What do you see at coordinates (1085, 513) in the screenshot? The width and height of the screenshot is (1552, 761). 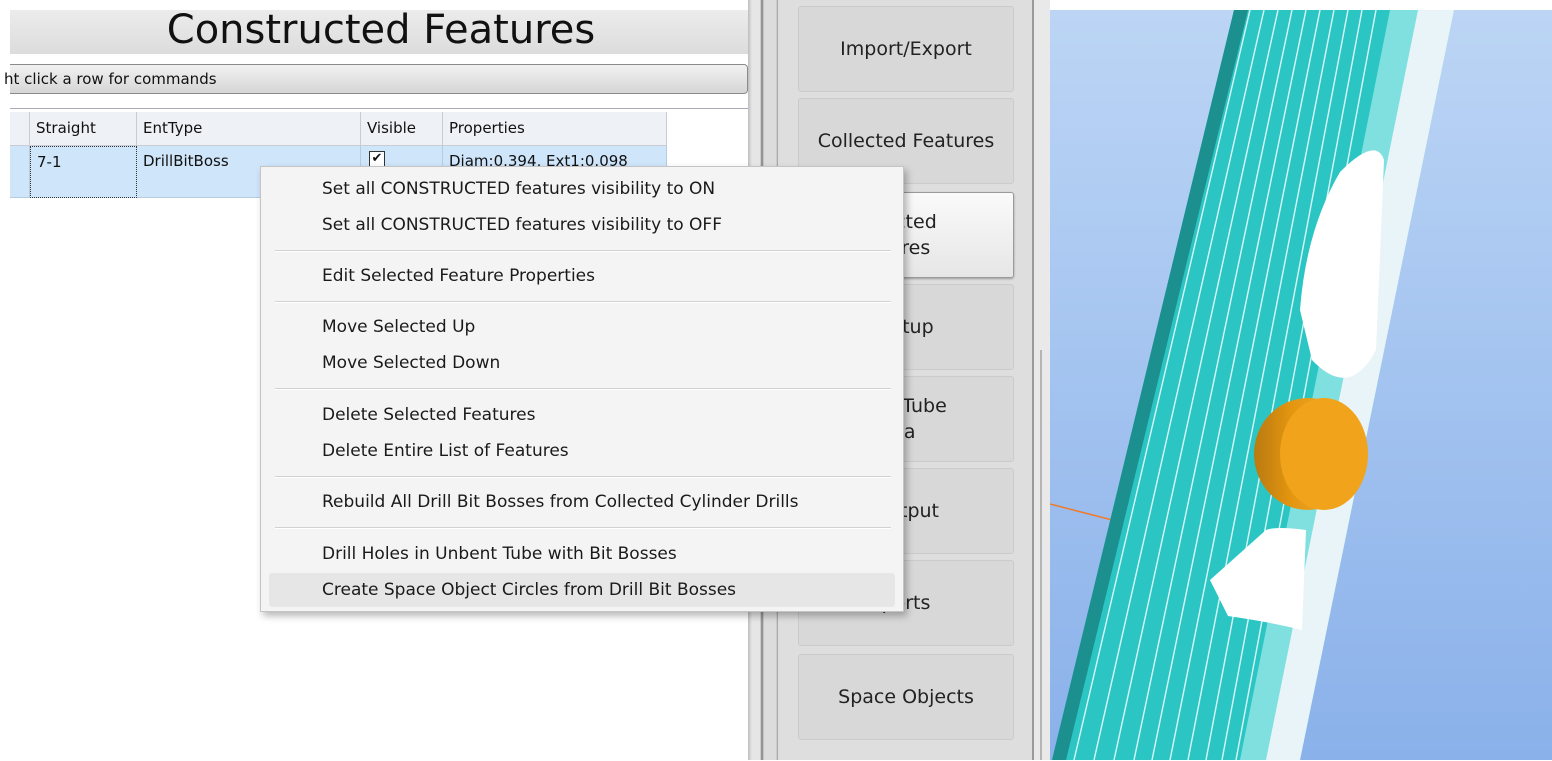 I see `reference-axis-line` at bounding box center [1085, 513].